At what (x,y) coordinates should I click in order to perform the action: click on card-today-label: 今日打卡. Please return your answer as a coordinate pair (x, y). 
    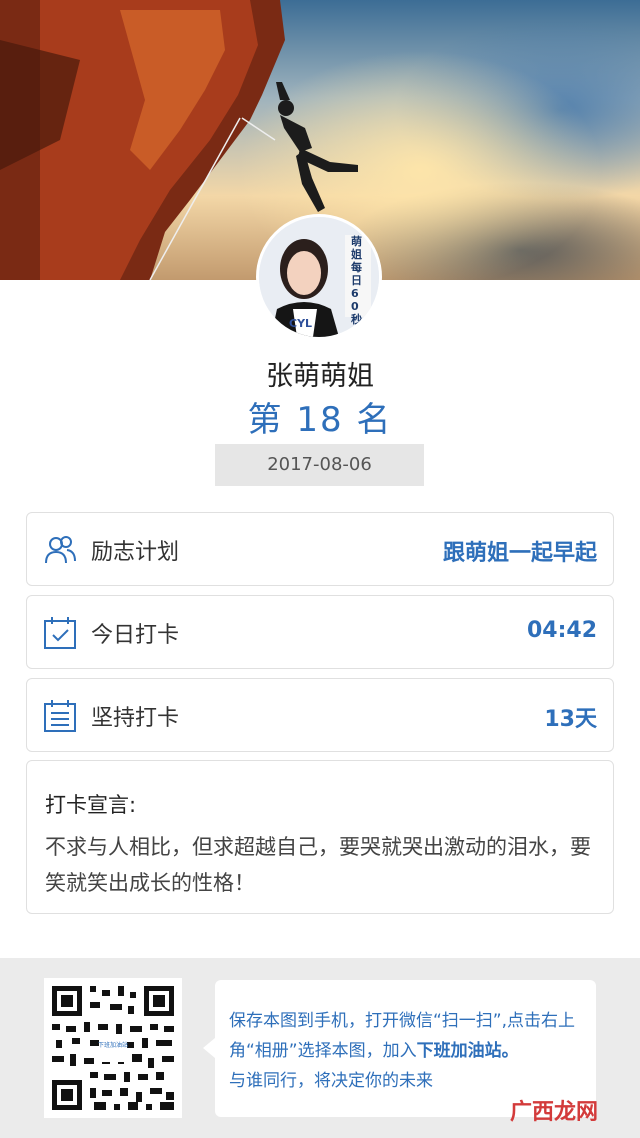
    Looking at the image, I should click on (135, 635).